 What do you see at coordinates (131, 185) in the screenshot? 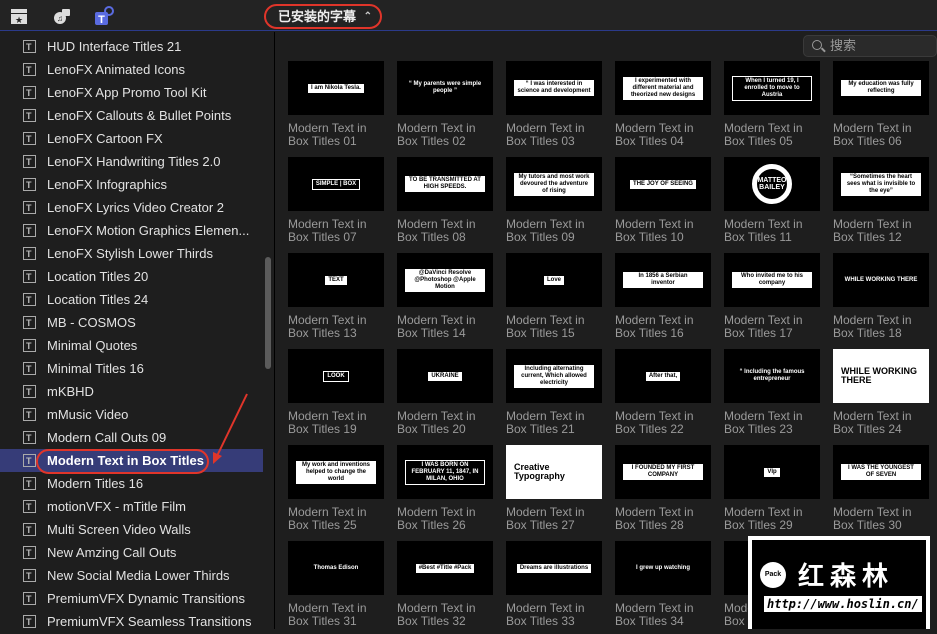
I see `sidebar-item: LenoFX Infographics` at bounding box center [131, 185].